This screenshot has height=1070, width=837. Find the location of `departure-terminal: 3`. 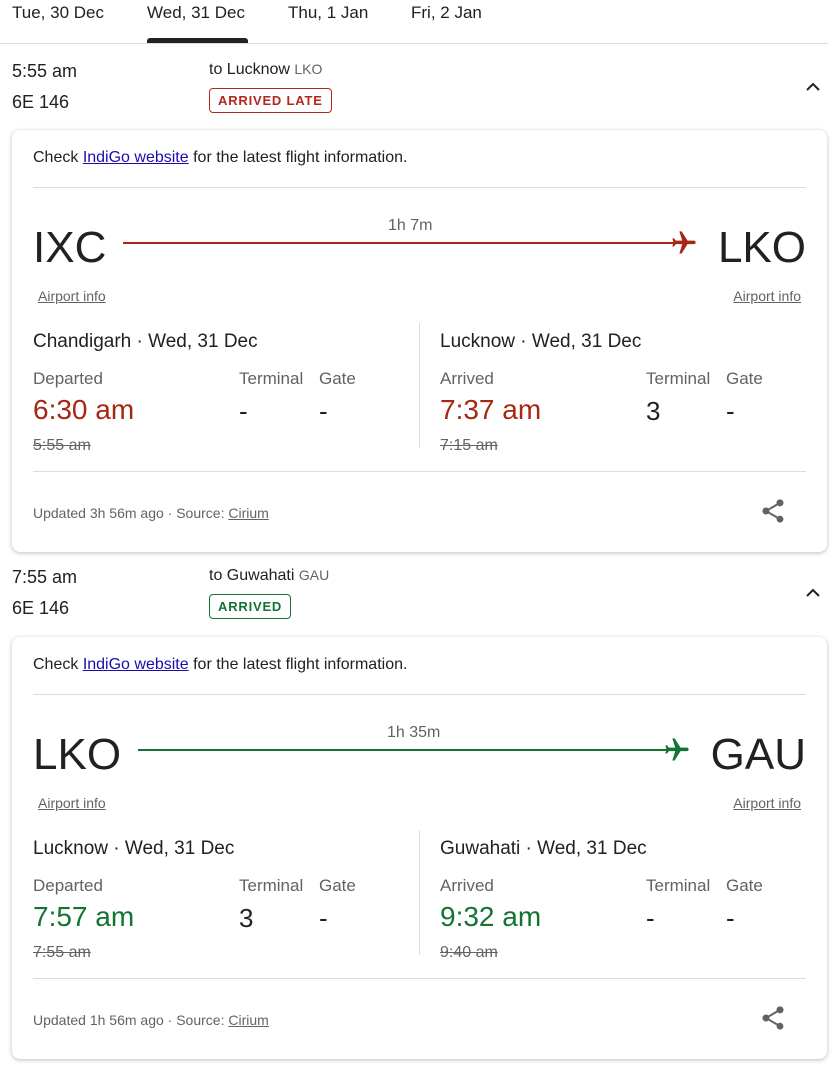

departure-terminal: 3 is located at coordinates (246, 918).